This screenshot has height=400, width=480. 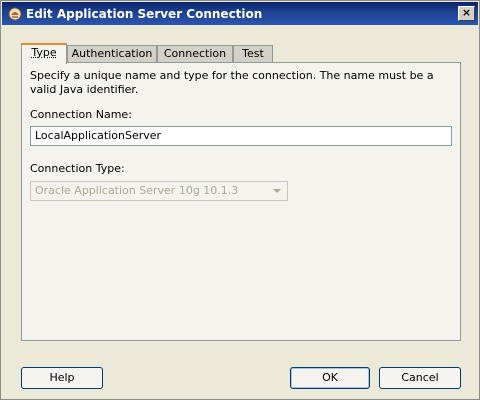 What do you see at coordinates (112, 53) in the screenshot?
I see `tab-authentication: Authentication` at bounding box center [112, 53].